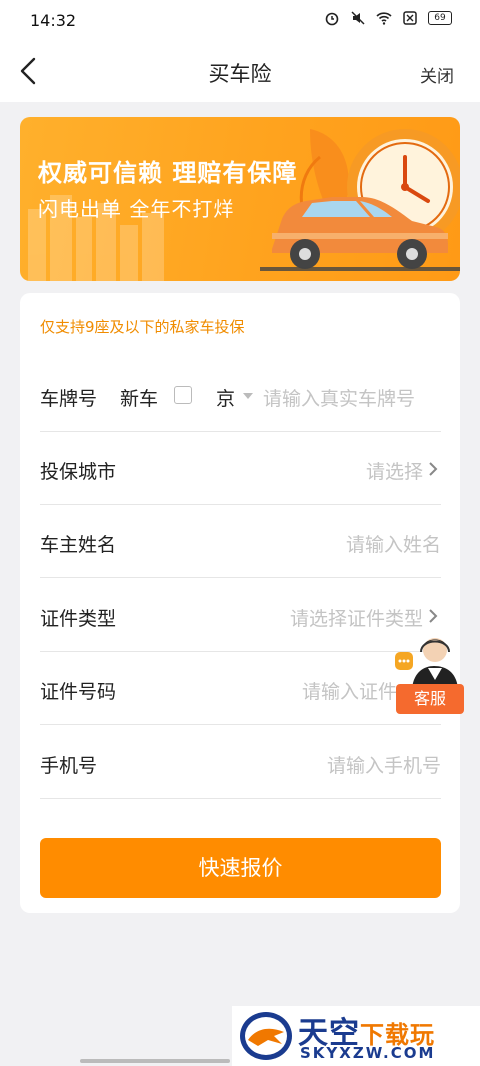  Describe the element at coordinates (240, 688) in the screenshot. I see `id-number-row: 证件号码 请输入证件` at that location.